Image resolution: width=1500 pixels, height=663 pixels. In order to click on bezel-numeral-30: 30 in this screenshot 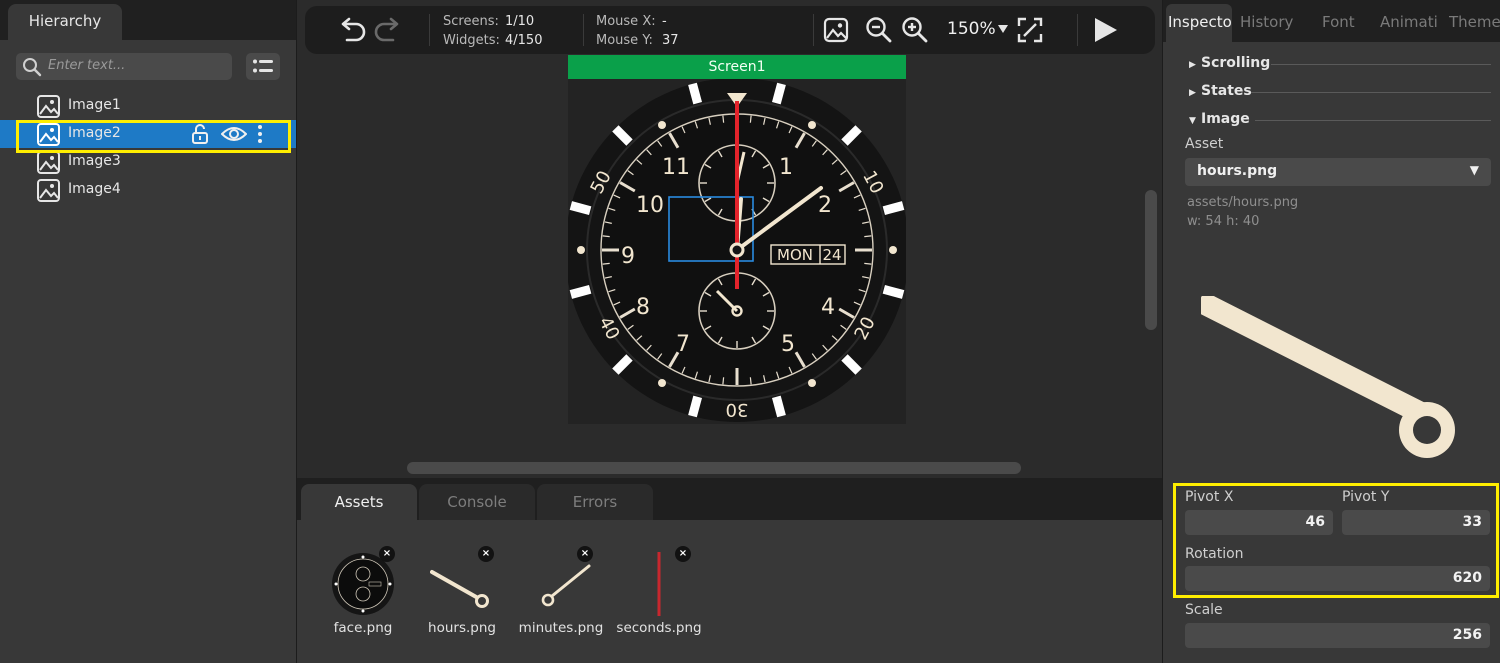, I will do `click(737, 409)`.